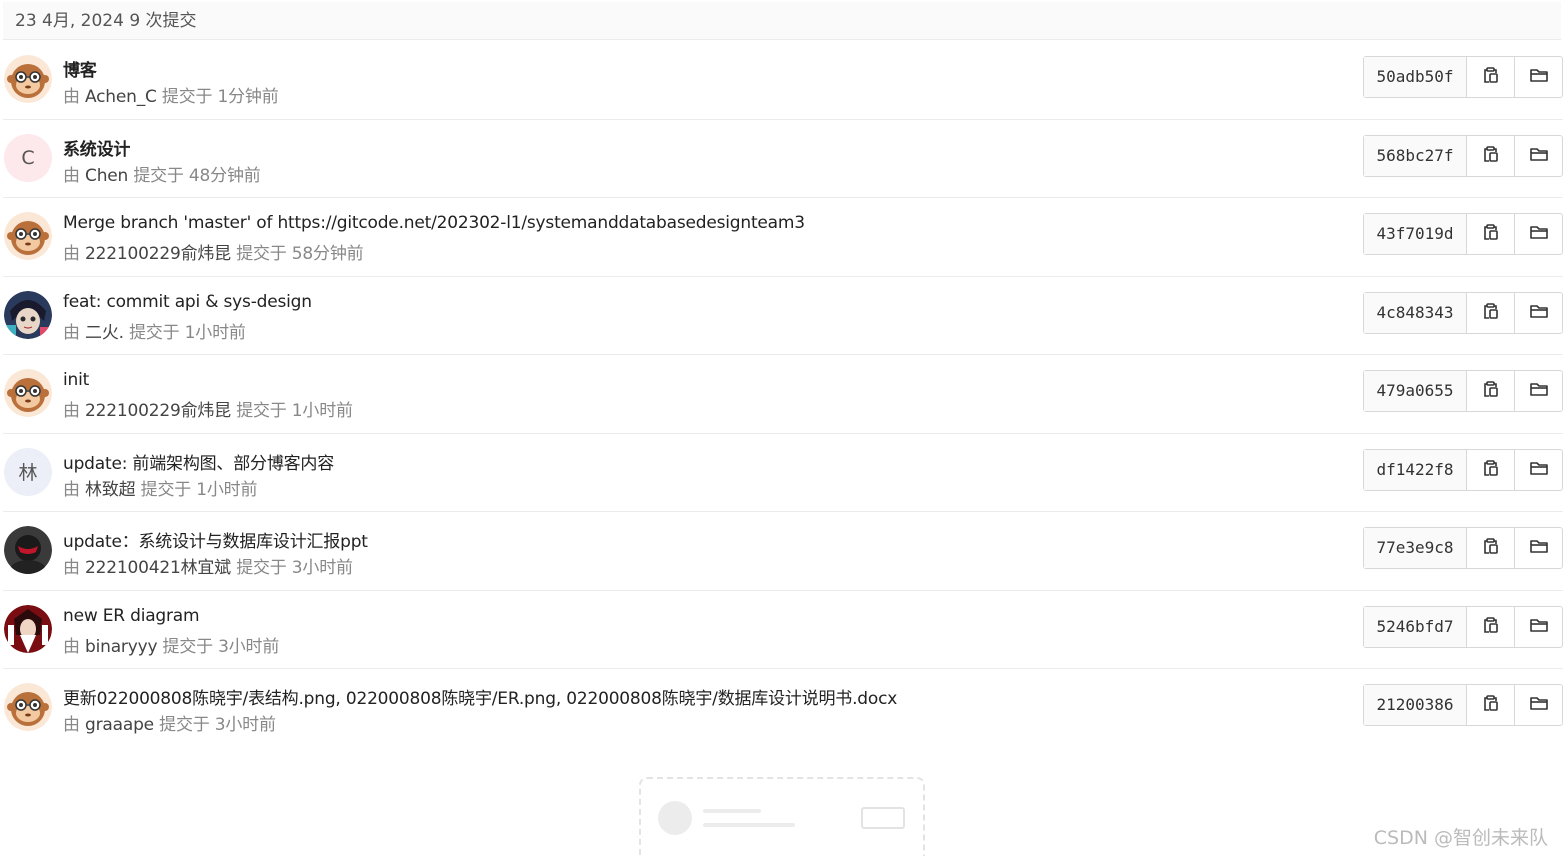 Image resolution: width=1564 pixels, height=856 pixels. What do you see at coordinates (220, 97) in the screenshot?
I see `commit-time: 提交于 1分钟前` at bounding box center [220, 97].